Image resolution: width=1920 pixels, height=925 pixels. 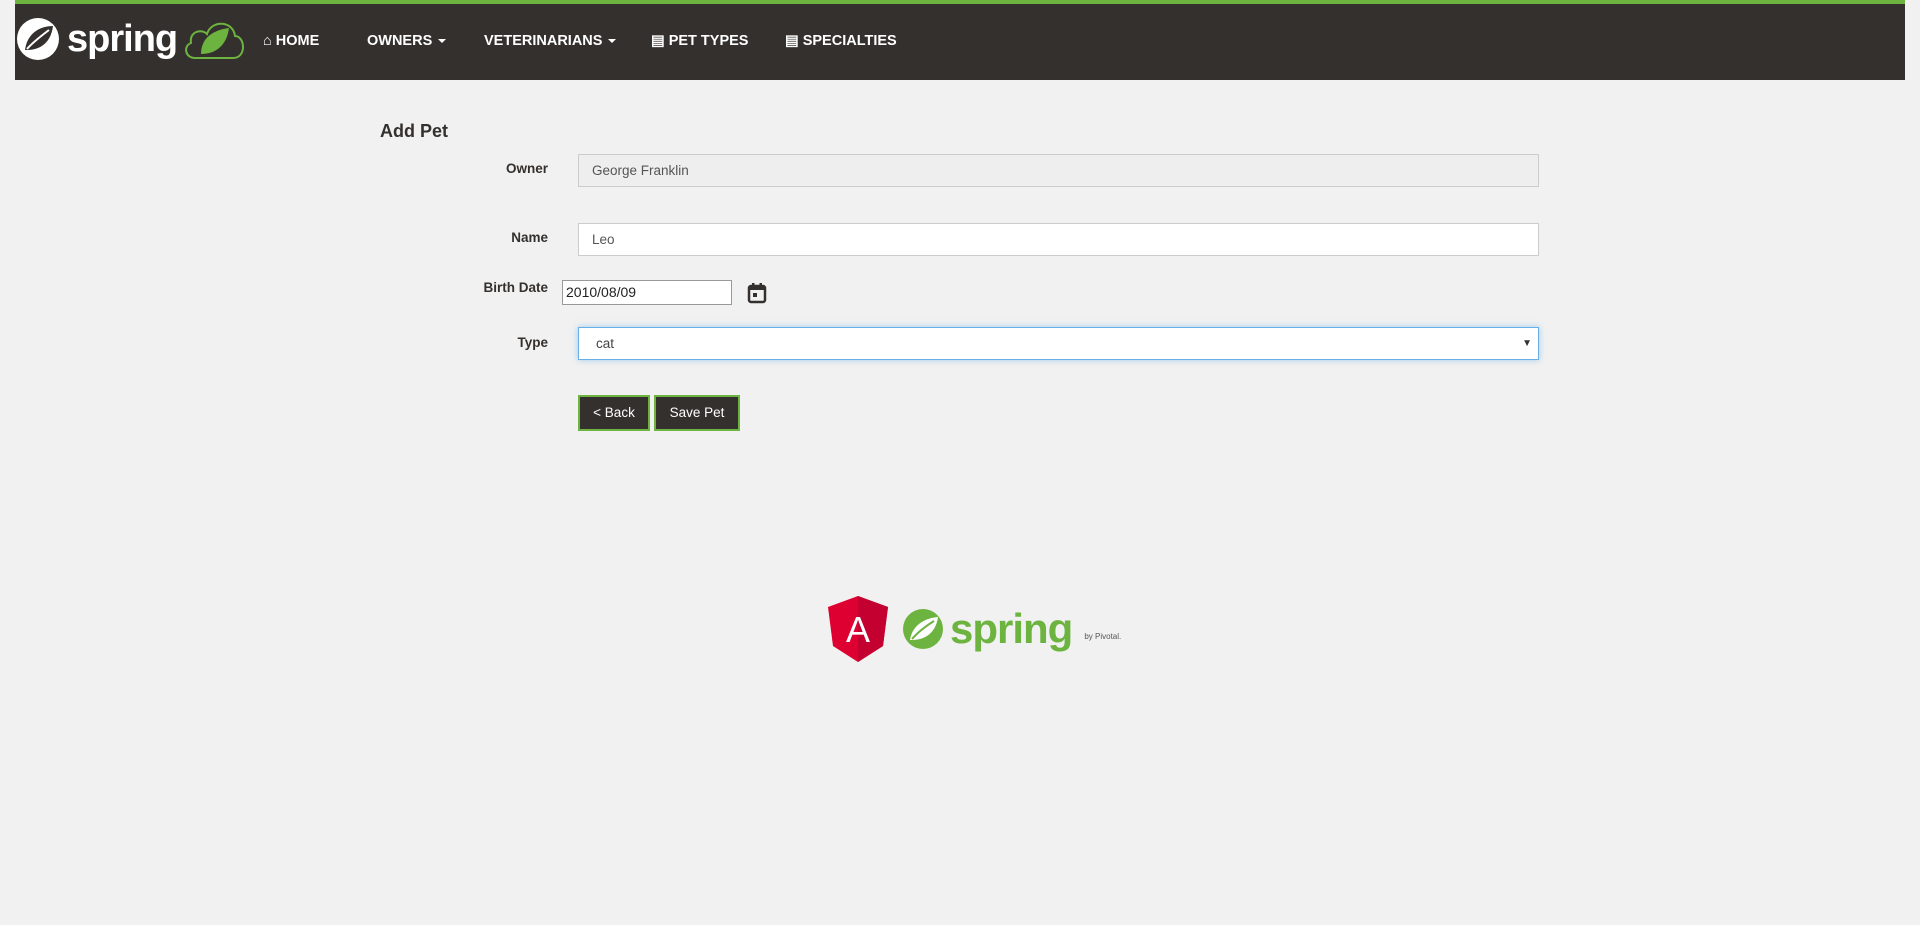 What do you see at coordinates (697, 413) in the screenshot?
I see `save-pet-button: Save Pet` at bounding box center [697, 413].